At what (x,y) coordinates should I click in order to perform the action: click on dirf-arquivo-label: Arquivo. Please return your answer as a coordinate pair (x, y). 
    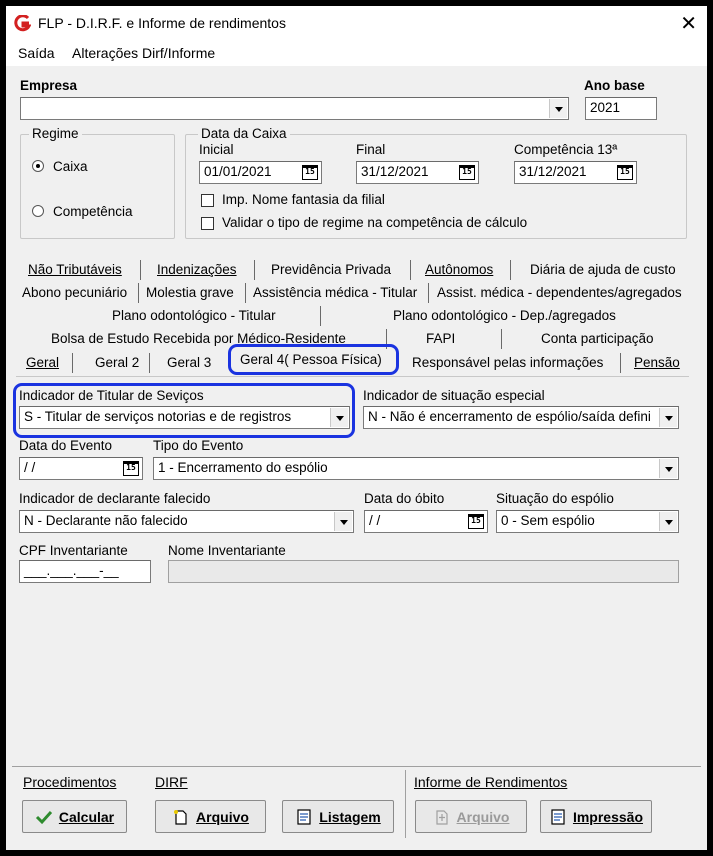
    Looking at the image, I should click on (222, 816).